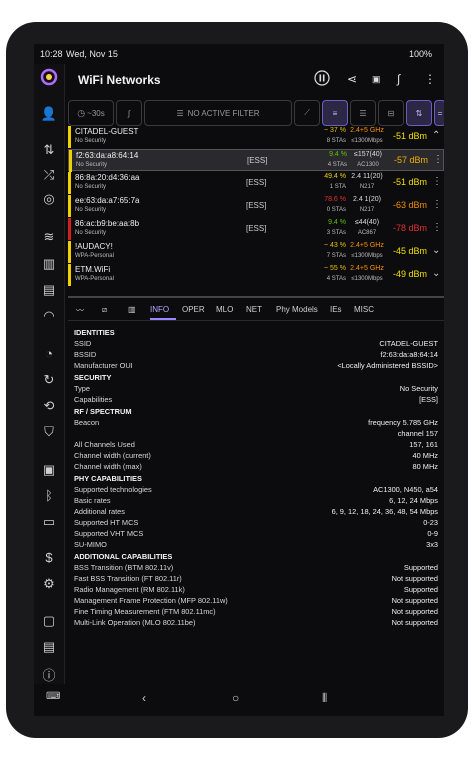  What do you see at coordinates (297, 309) in the screenshot?
I see `tab-phy-models: Phy Models` at bounding box center [297, 309].